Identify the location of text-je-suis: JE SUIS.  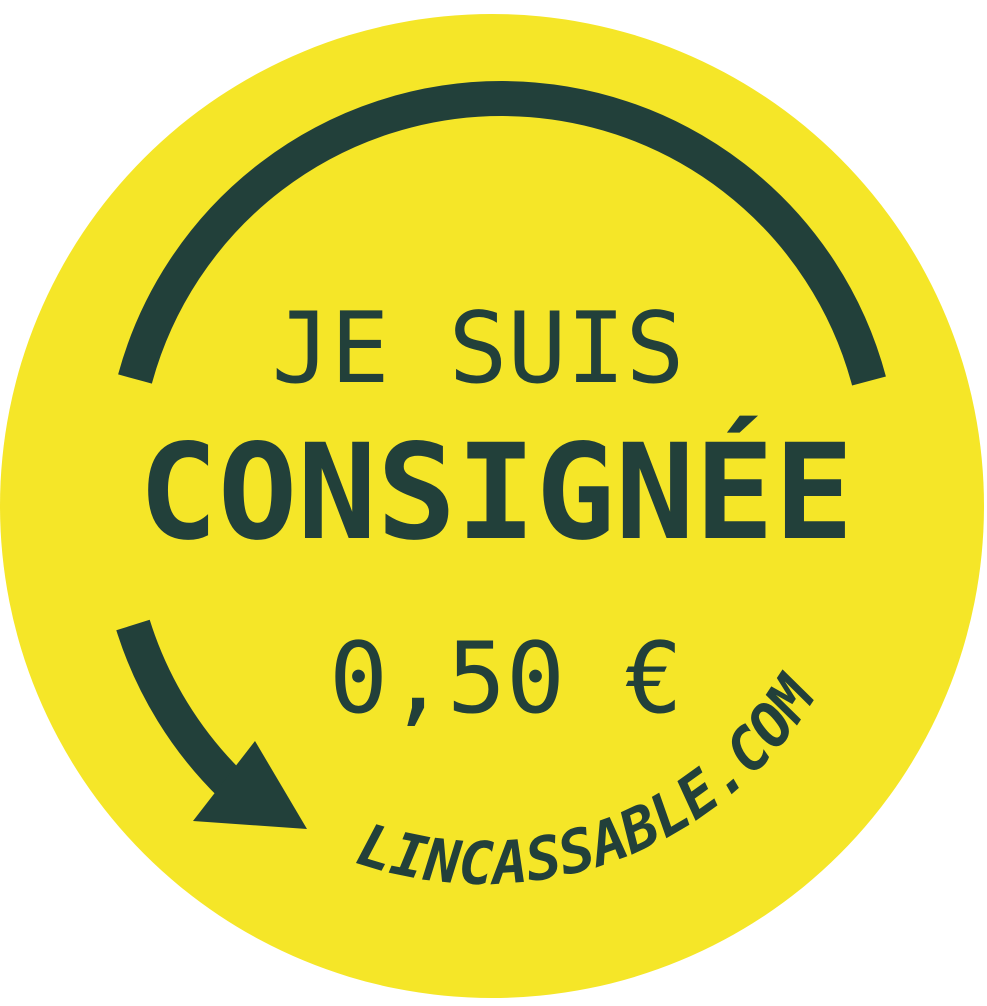
(477, 349).